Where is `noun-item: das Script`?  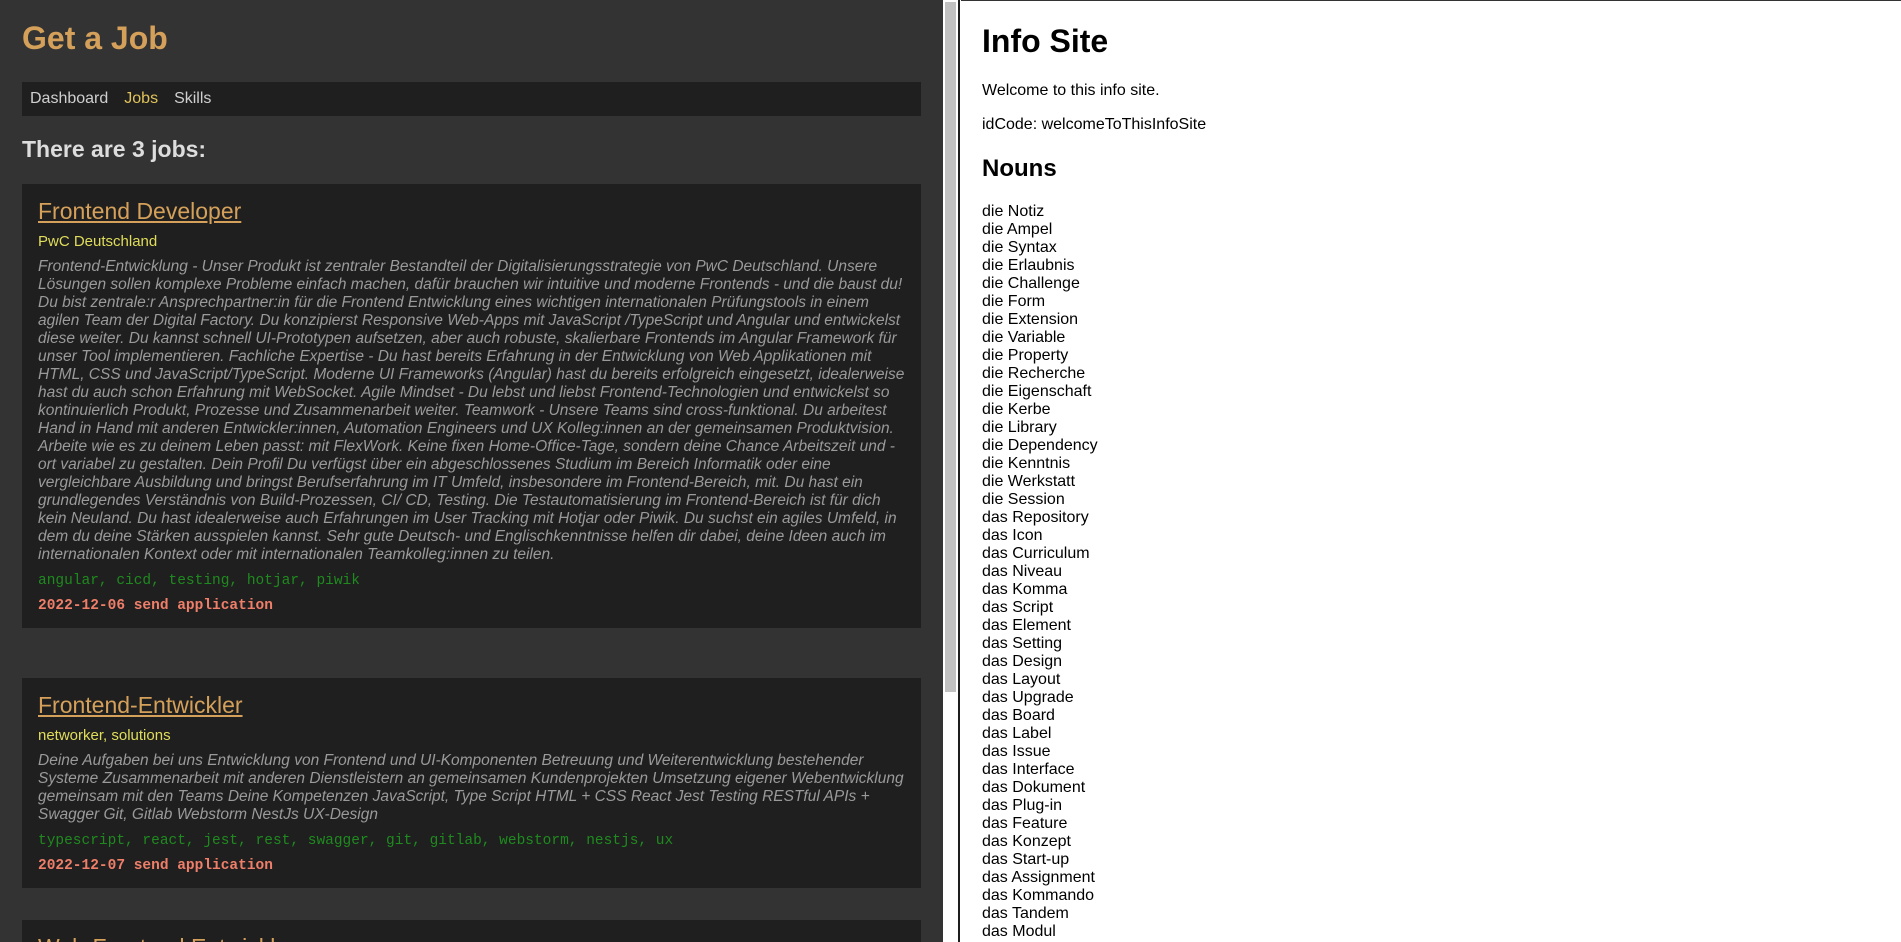 noun-item: das Script is located at coordinates (1018, 607).